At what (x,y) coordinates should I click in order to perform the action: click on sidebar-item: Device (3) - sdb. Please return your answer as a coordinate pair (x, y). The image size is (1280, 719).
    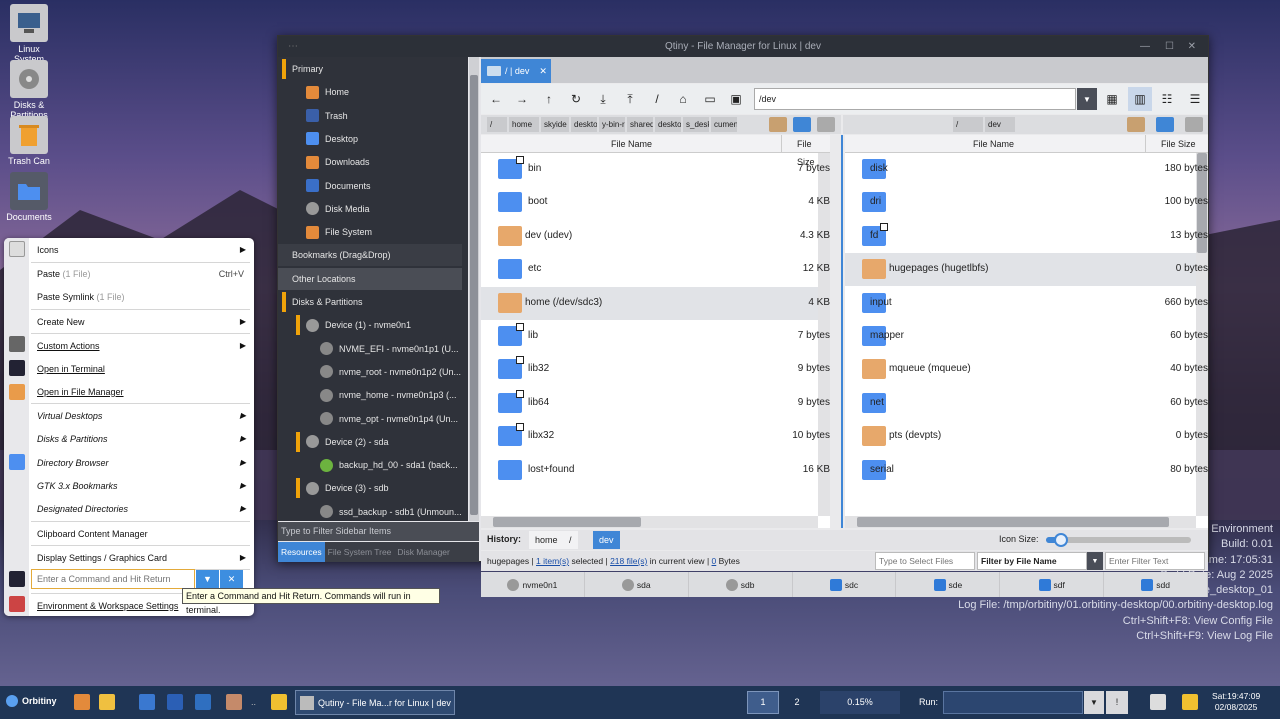
    Looking at the image, I should click on (384, 488).